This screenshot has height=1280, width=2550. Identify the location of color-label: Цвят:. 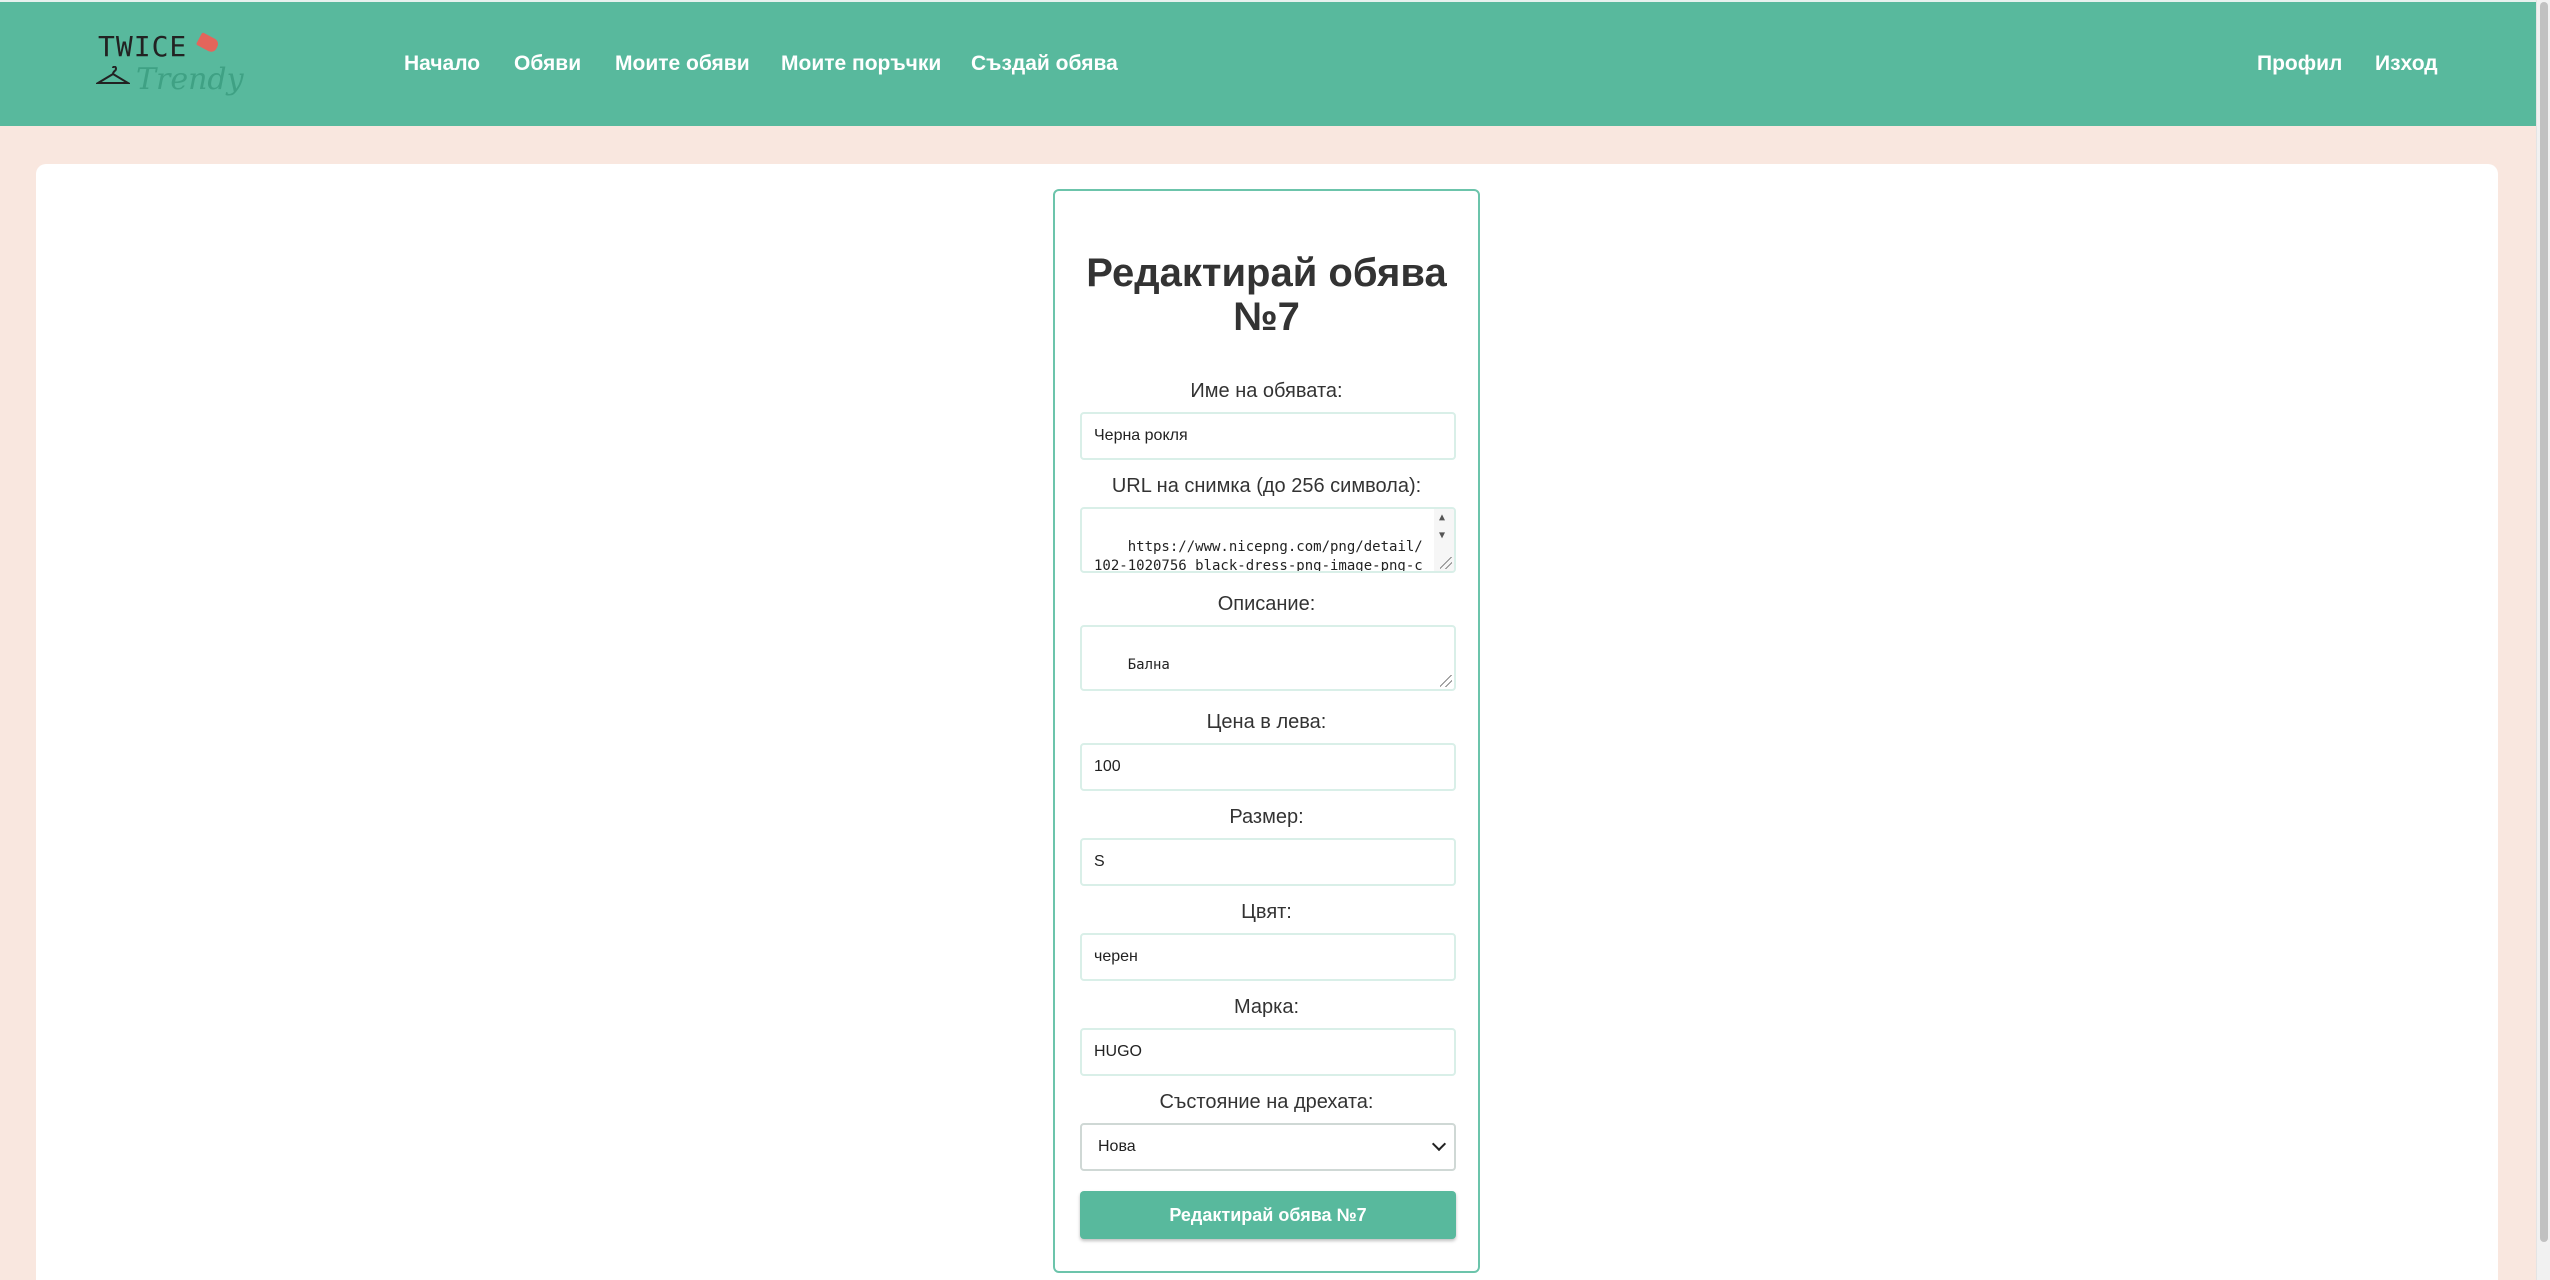
(1266, 912).